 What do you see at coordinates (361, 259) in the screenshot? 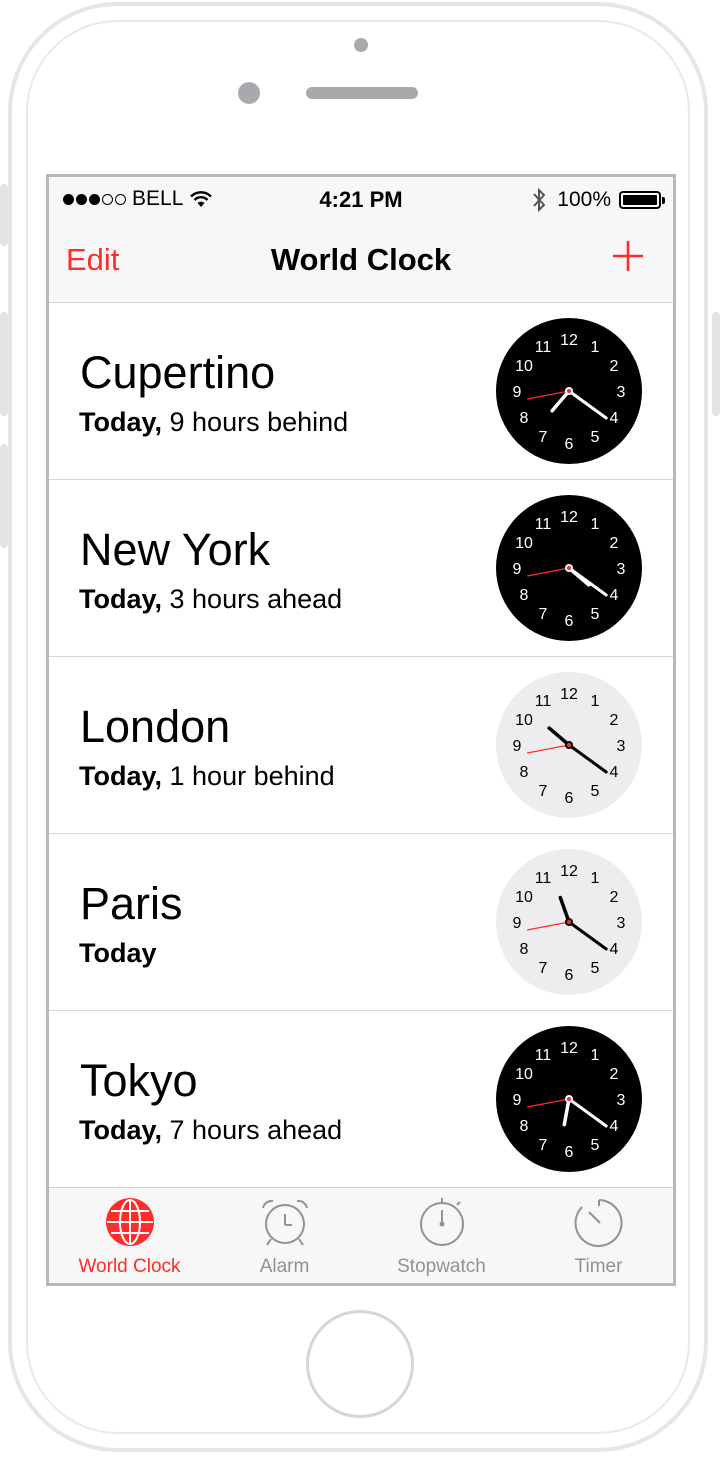
I see `page-title: World Clock` at bounding box center [361, 259].